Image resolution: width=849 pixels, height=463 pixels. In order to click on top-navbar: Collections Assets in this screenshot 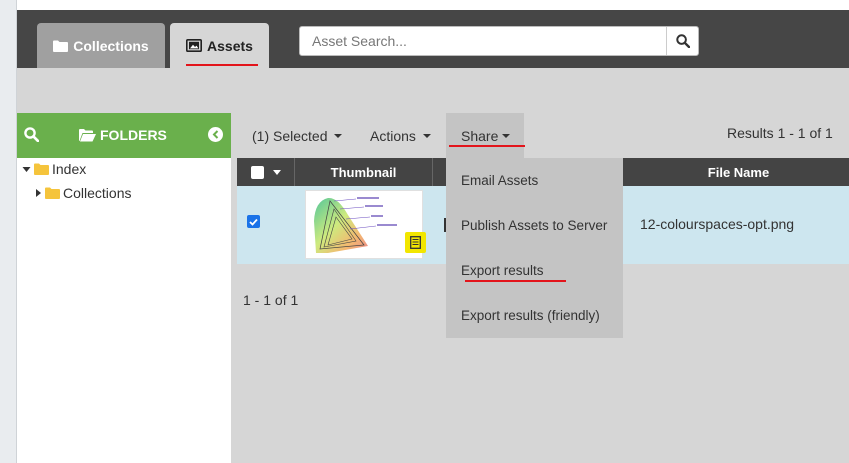, I will do `click(433, 39)`.